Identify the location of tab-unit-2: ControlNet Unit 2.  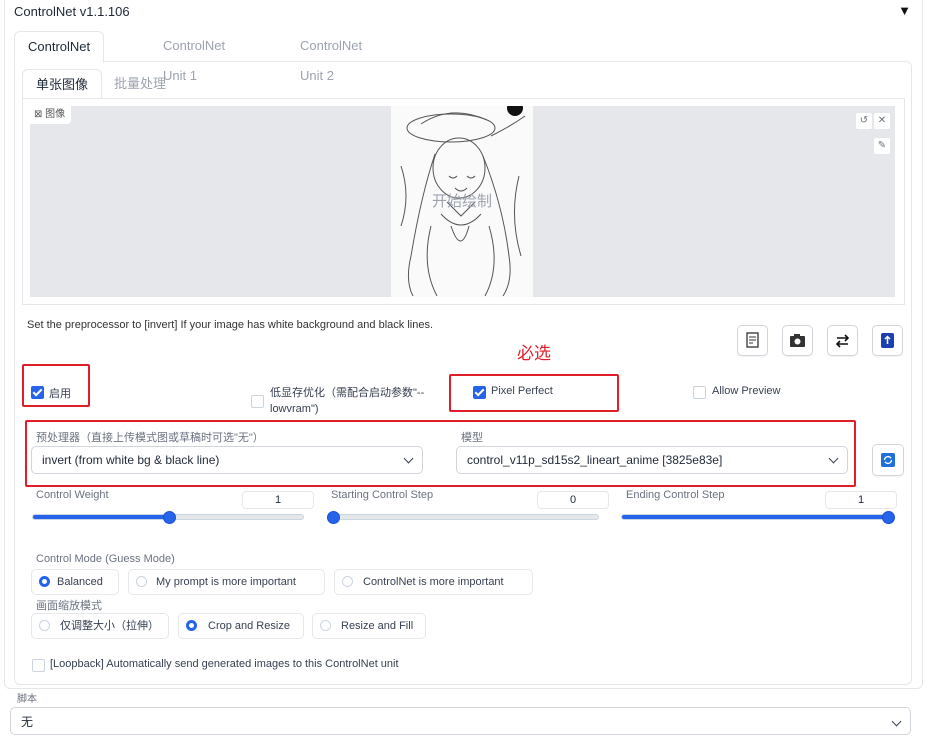
(331, 57).